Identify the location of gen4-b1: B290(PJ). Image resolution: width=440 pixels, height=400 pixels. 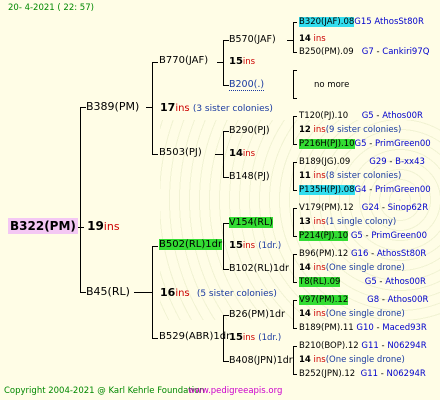
(249, 130).